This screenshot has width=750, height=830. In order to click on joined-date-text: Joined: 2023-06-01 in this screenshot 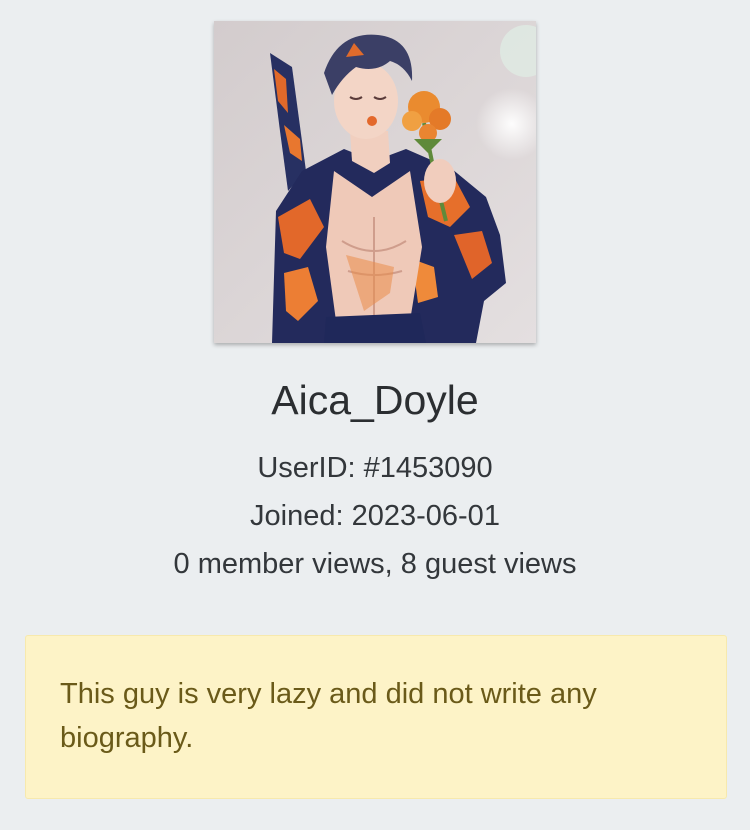, I will do `click(375, 516)`.